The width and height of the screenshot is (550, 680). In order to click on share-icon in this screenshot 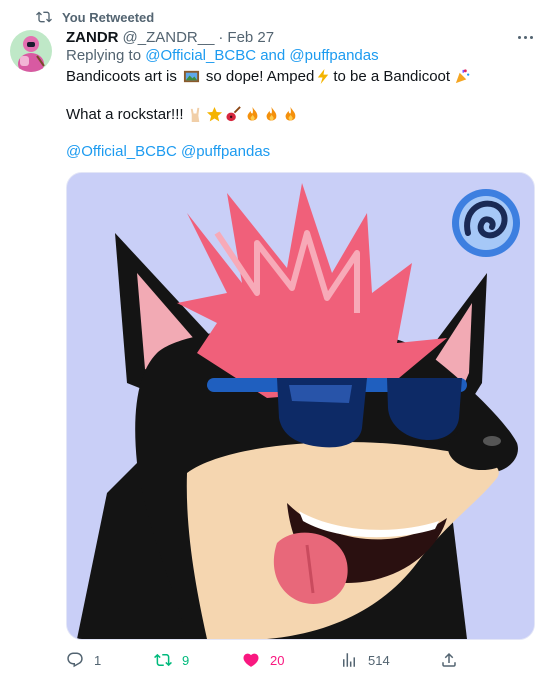, I will do `click(449, 659)`.